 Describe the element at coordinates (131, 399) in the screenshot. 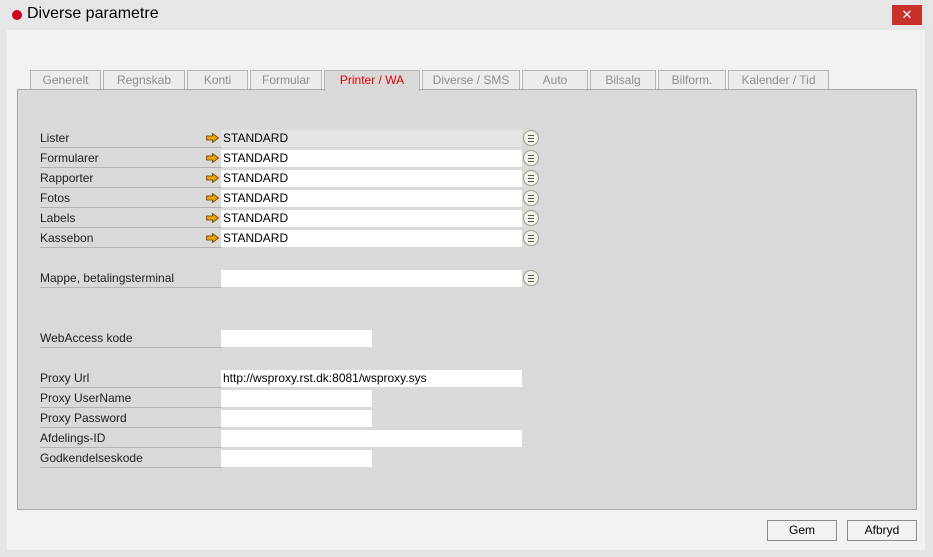

I see `label-proxy-username: Proxy UserName` at that location.